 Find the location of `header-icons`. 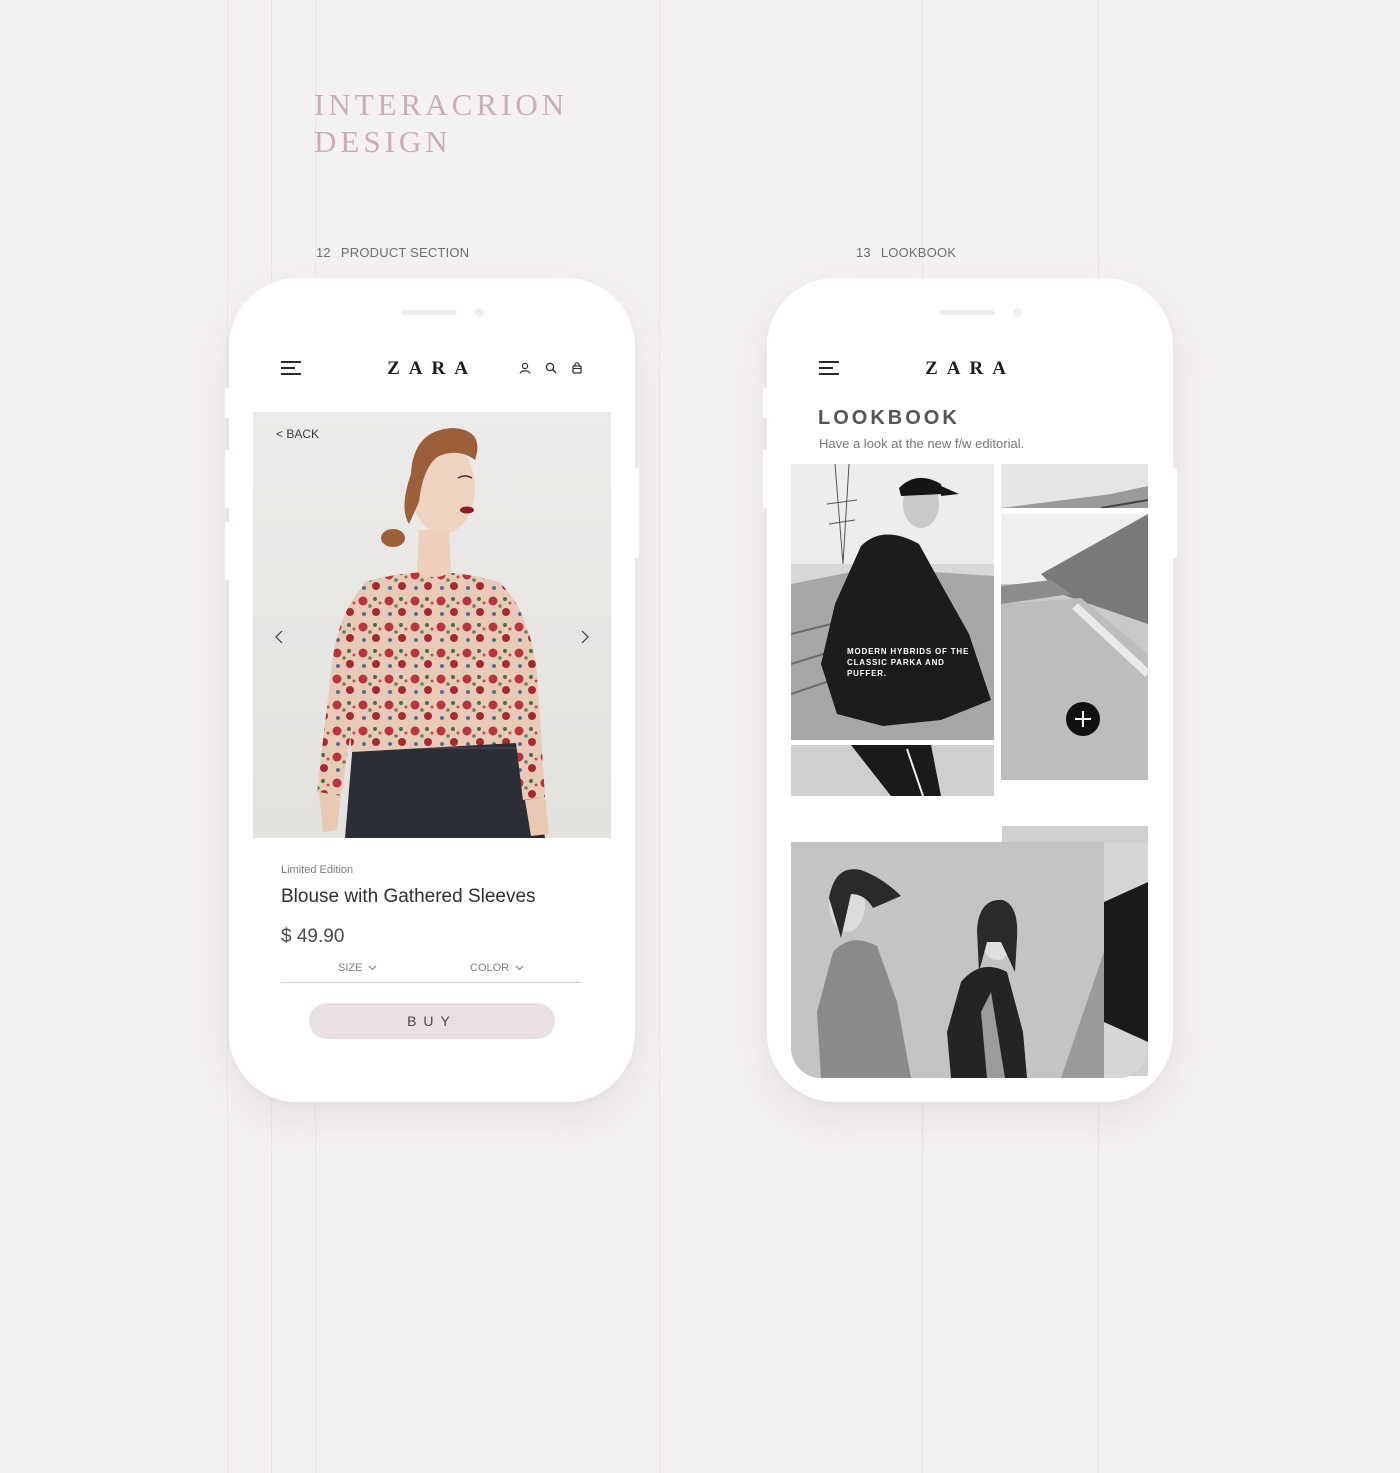

header-icons is located at coordinates (551, 368).